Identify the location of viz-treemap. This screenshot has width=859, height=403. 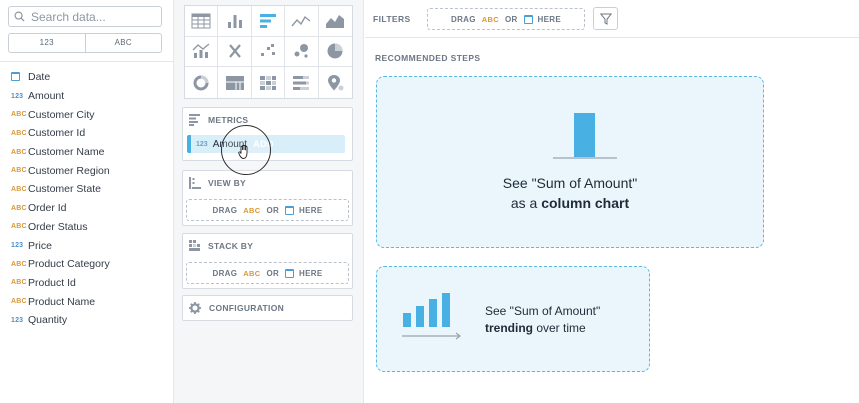
(235, 82).